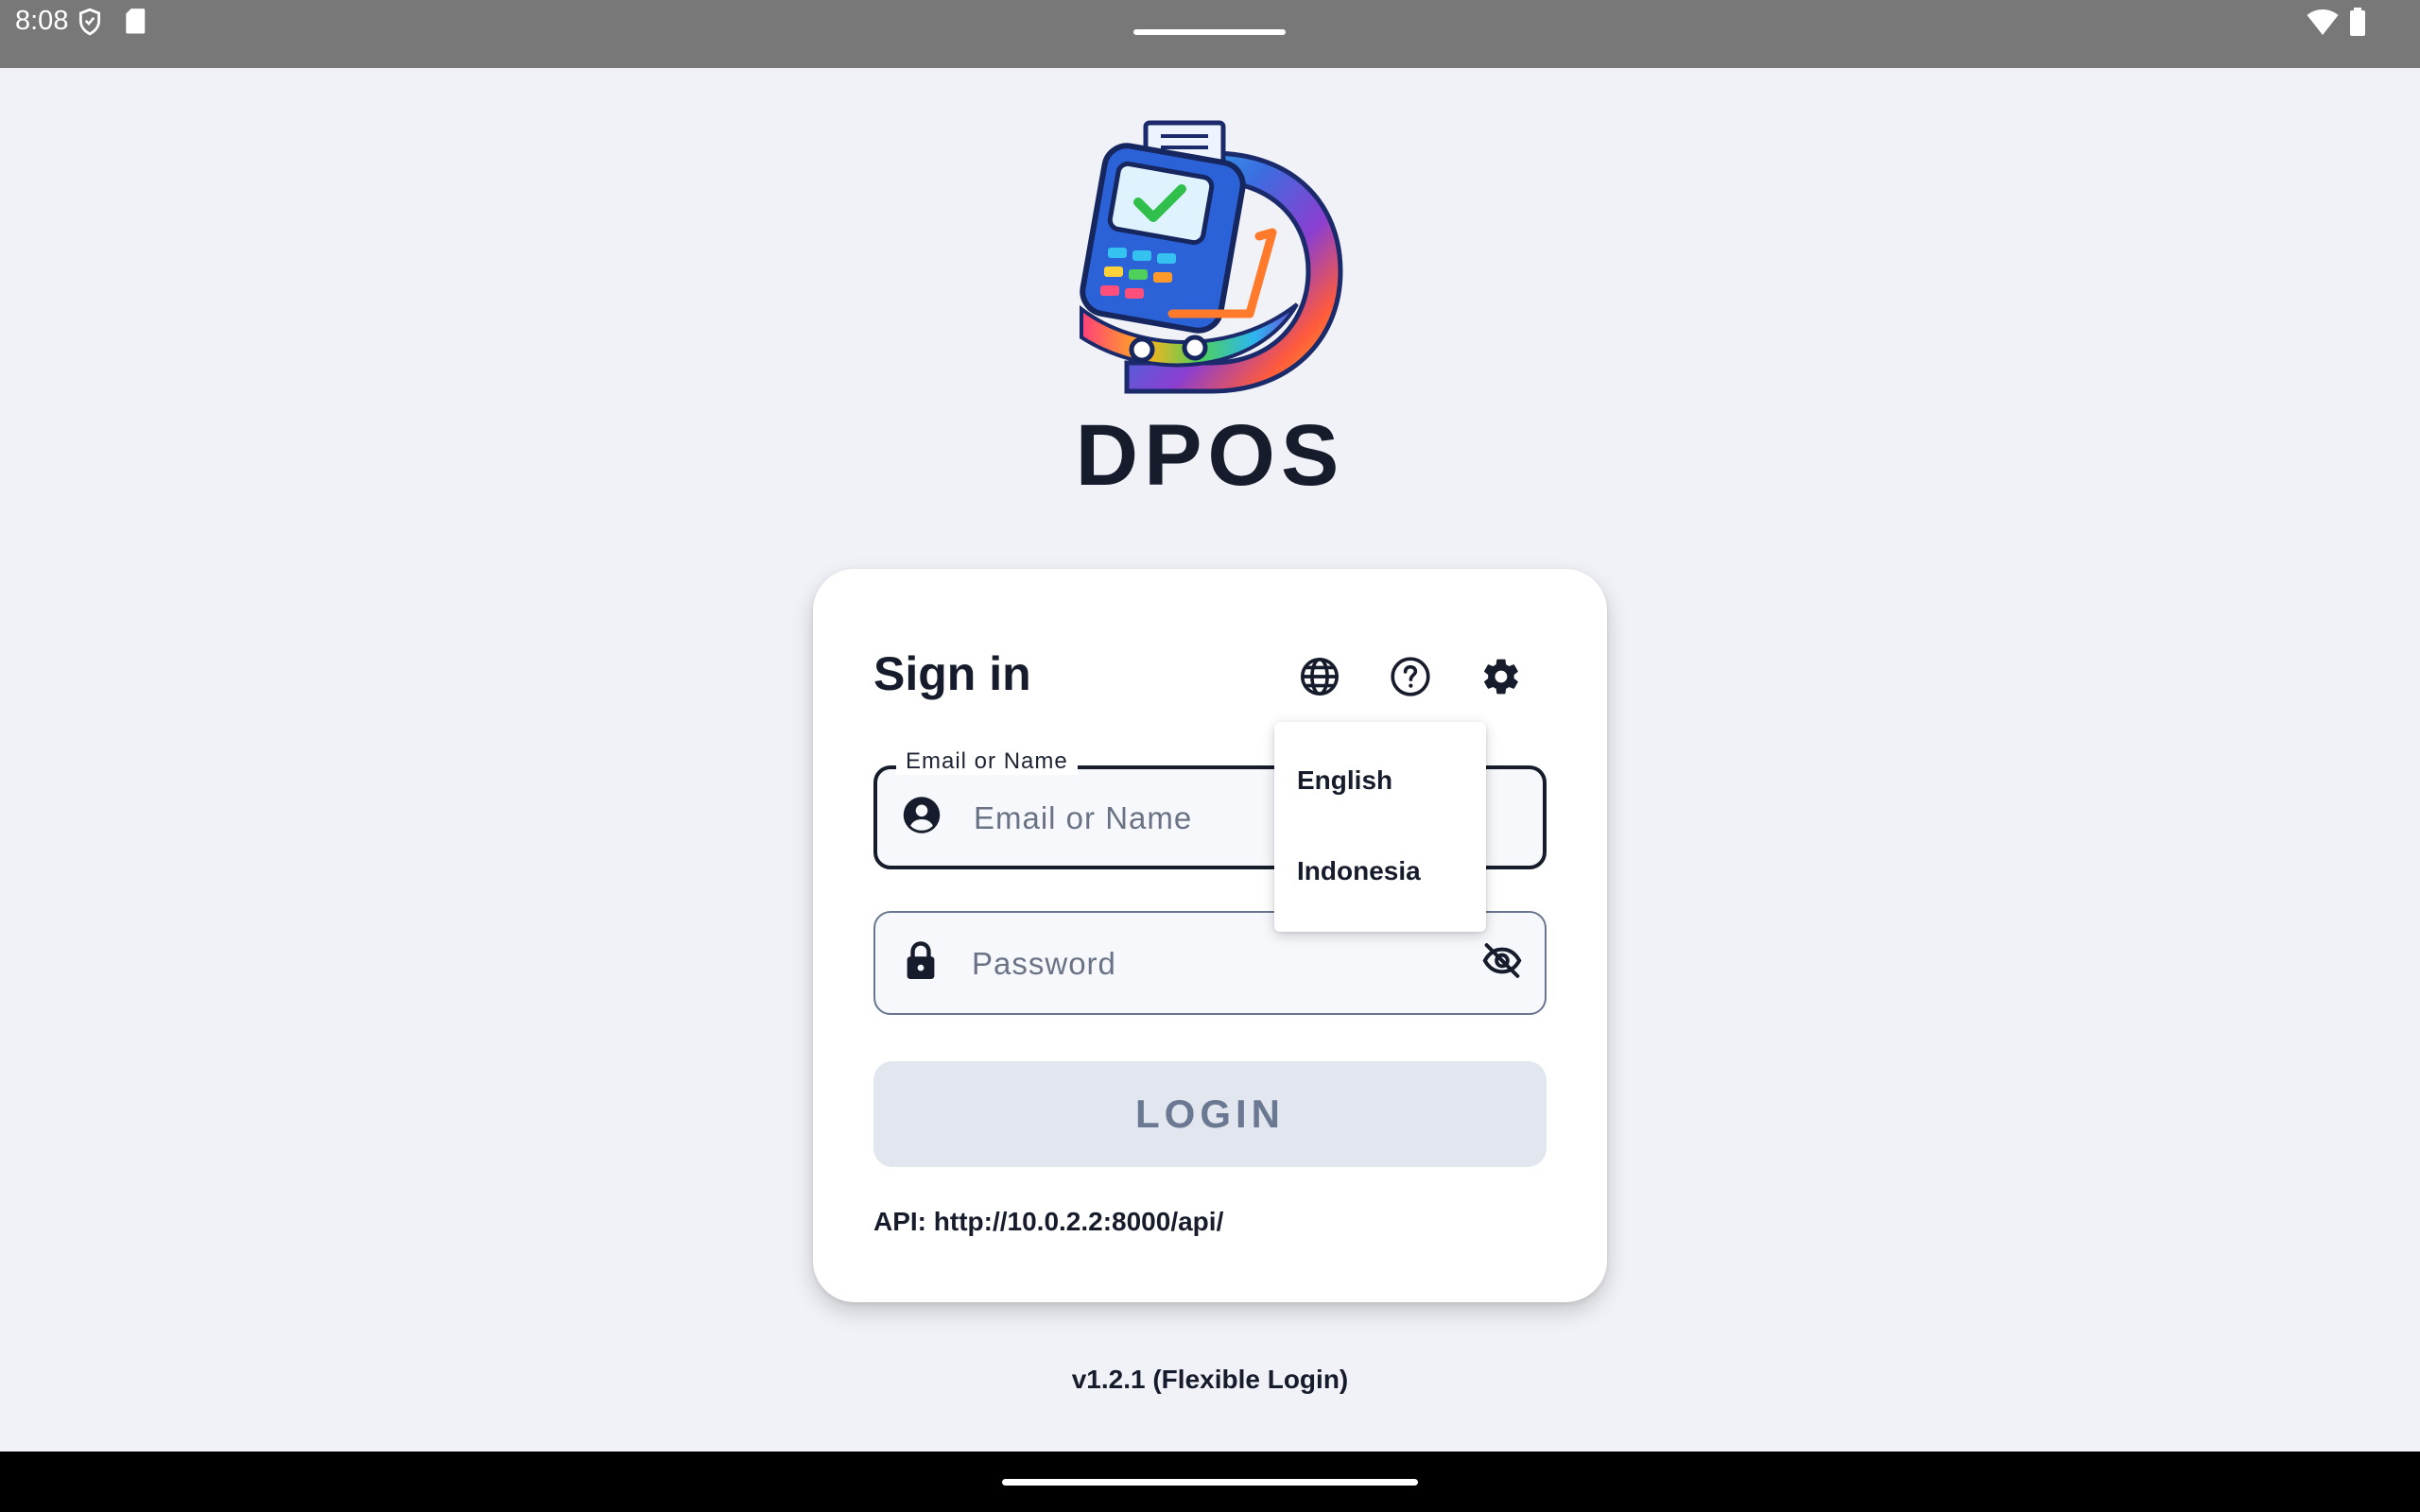 Image resolution: width=2420 pixels, height=1512 pixels. I want to click on dpos-logo, so click(1207, 258).